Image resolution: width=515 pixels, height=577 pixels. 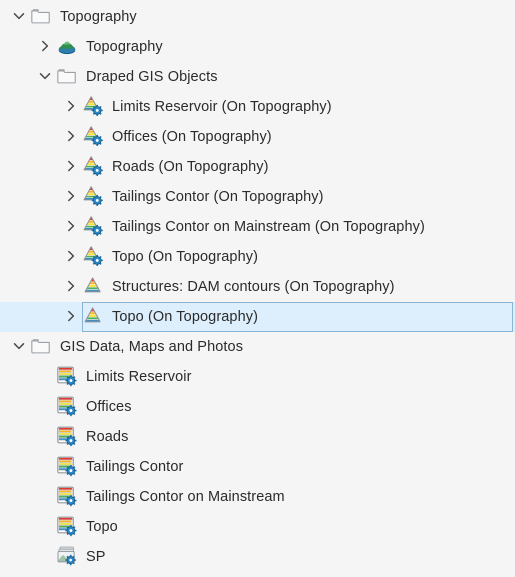 What do you see at coordinates (222, 107) in the screenshot?
I see `tree-row-label: Limits Reservoir (On Topography)` at bounding box center [222, 107].